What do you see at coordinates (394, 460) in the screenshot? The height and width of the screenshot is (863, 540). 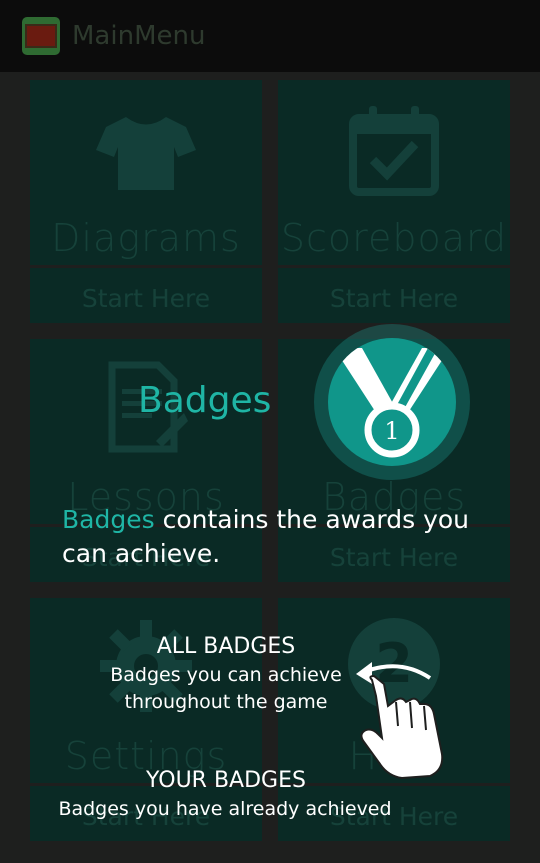 I see `tile-badges: Badges Start Here` at bounding box center [394, 460].